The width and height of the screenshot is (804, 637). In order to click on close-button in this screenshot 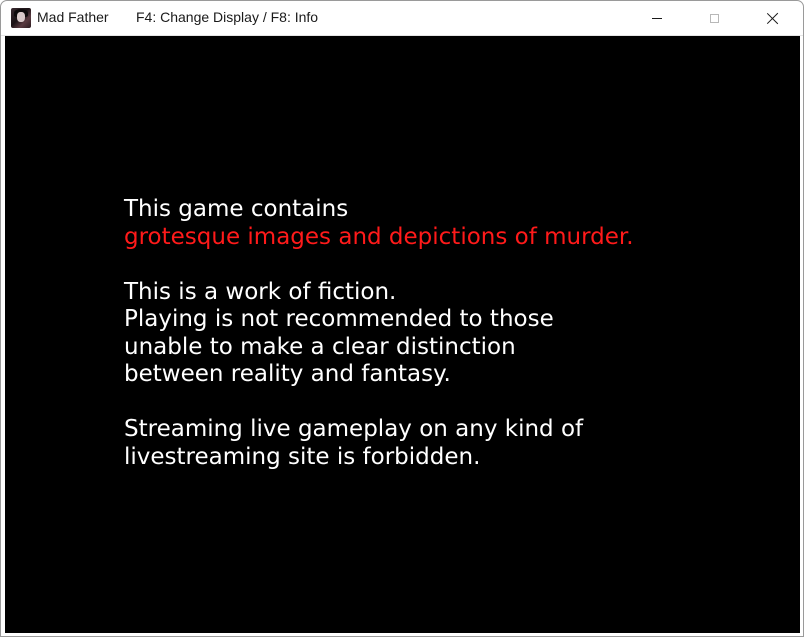, I will do `click(773, 18)`.